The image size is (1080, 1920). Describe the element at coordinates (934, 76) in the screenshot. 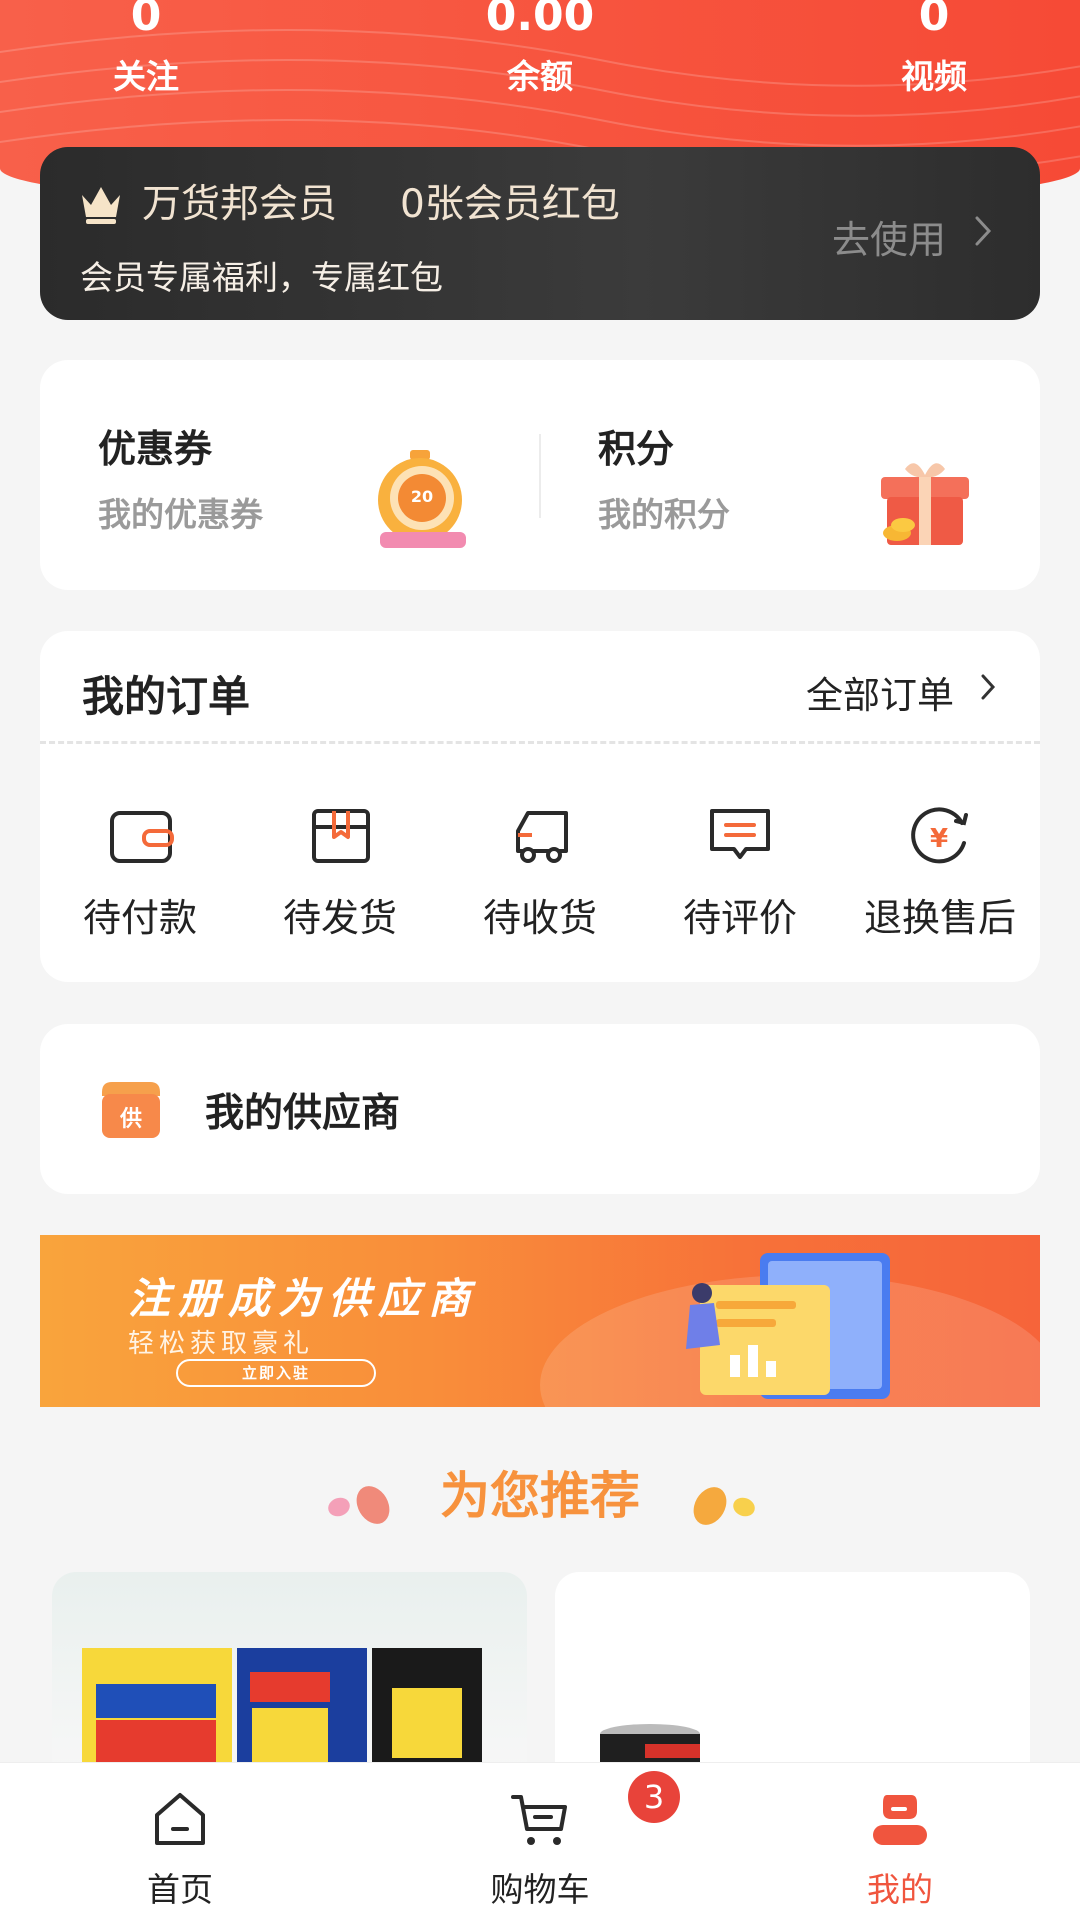

I see `stat-video-label: 视频` at that location.